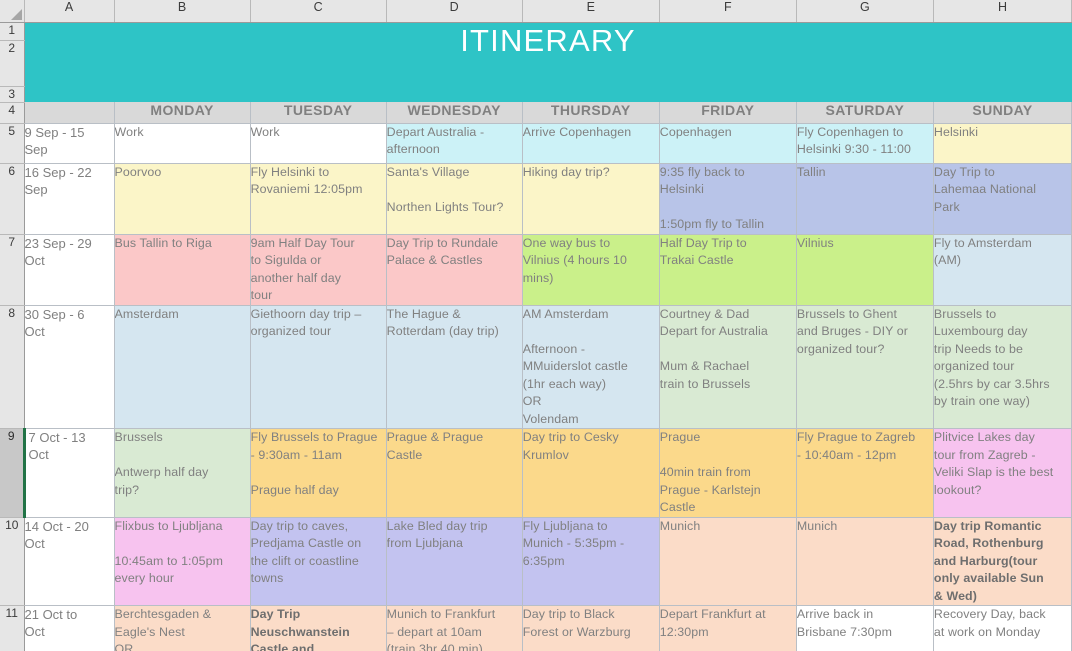 The width and height of the screenshot is (1072, 651). What do you see at coordinates (728, 561) in the screenshot?
I see `cell-F10: Munich` at bounding box center [728, 561].